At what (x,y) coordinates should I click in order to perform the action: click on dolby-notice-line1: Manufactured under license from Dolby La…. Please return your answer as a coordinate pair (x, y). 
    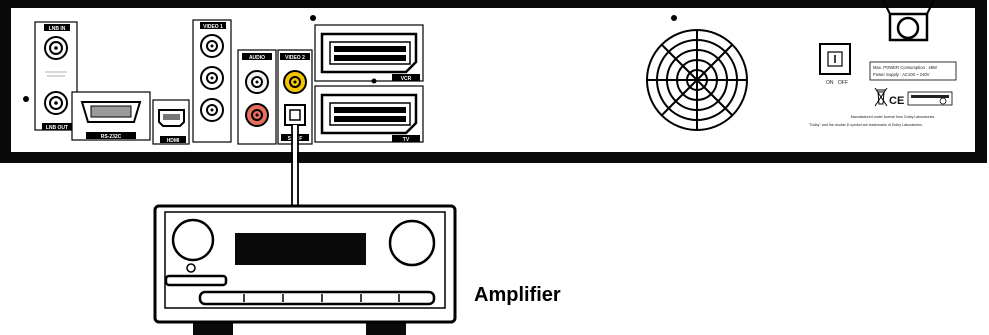
    Looking at the image, I should click on (893, 117).